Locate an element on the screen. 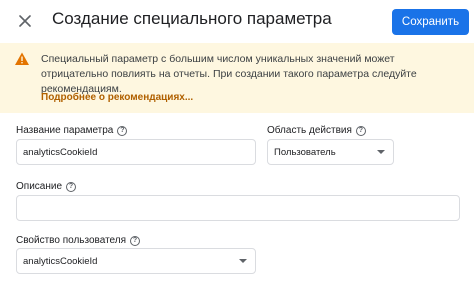 This screenshot has height=298, width=474. scope-select: Пользователь is located at coordinates (330, 152).